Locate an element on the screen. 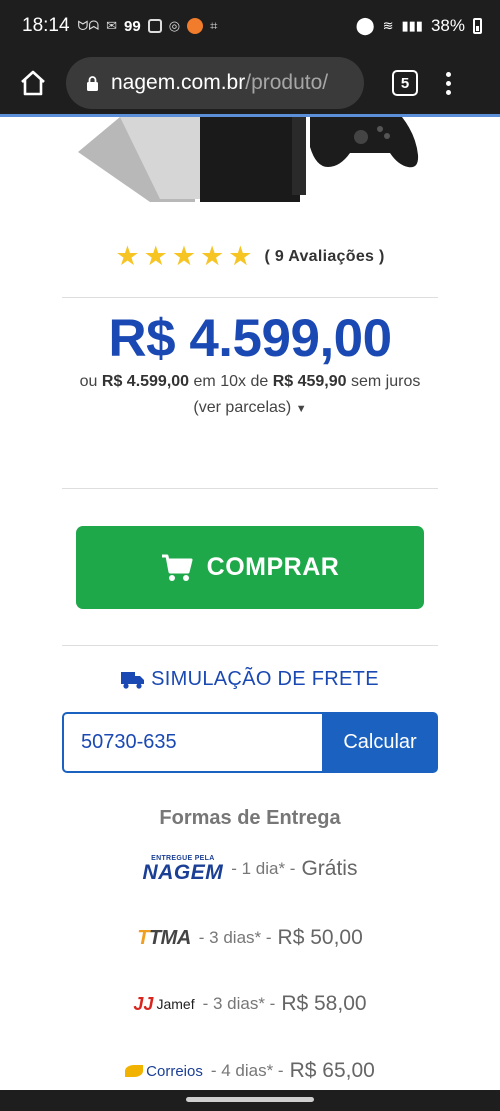 The height and width of the screenshot is (1111, 500). address-bar: nagem.com.br/produto/ is located at coordinates (215, 83).